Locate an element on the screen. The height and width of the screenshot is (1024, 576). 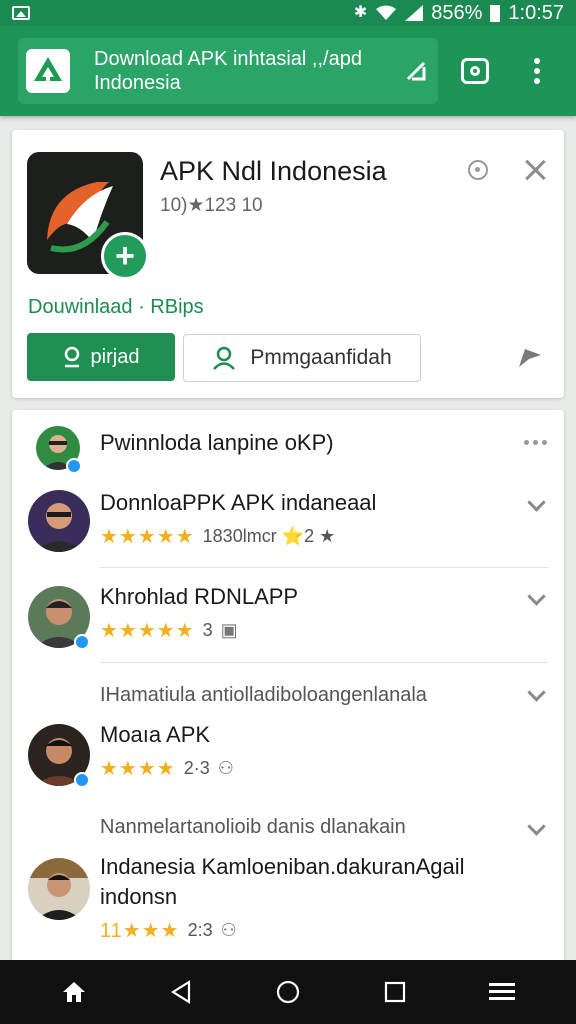
rating-text: 2·3 is located at coordinates (196, 768).